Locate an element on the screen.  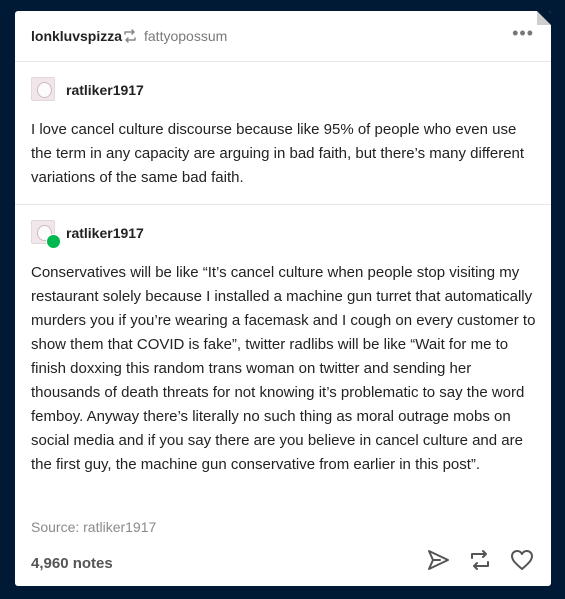
source-label: Source: is located at coordinates (55, 527).